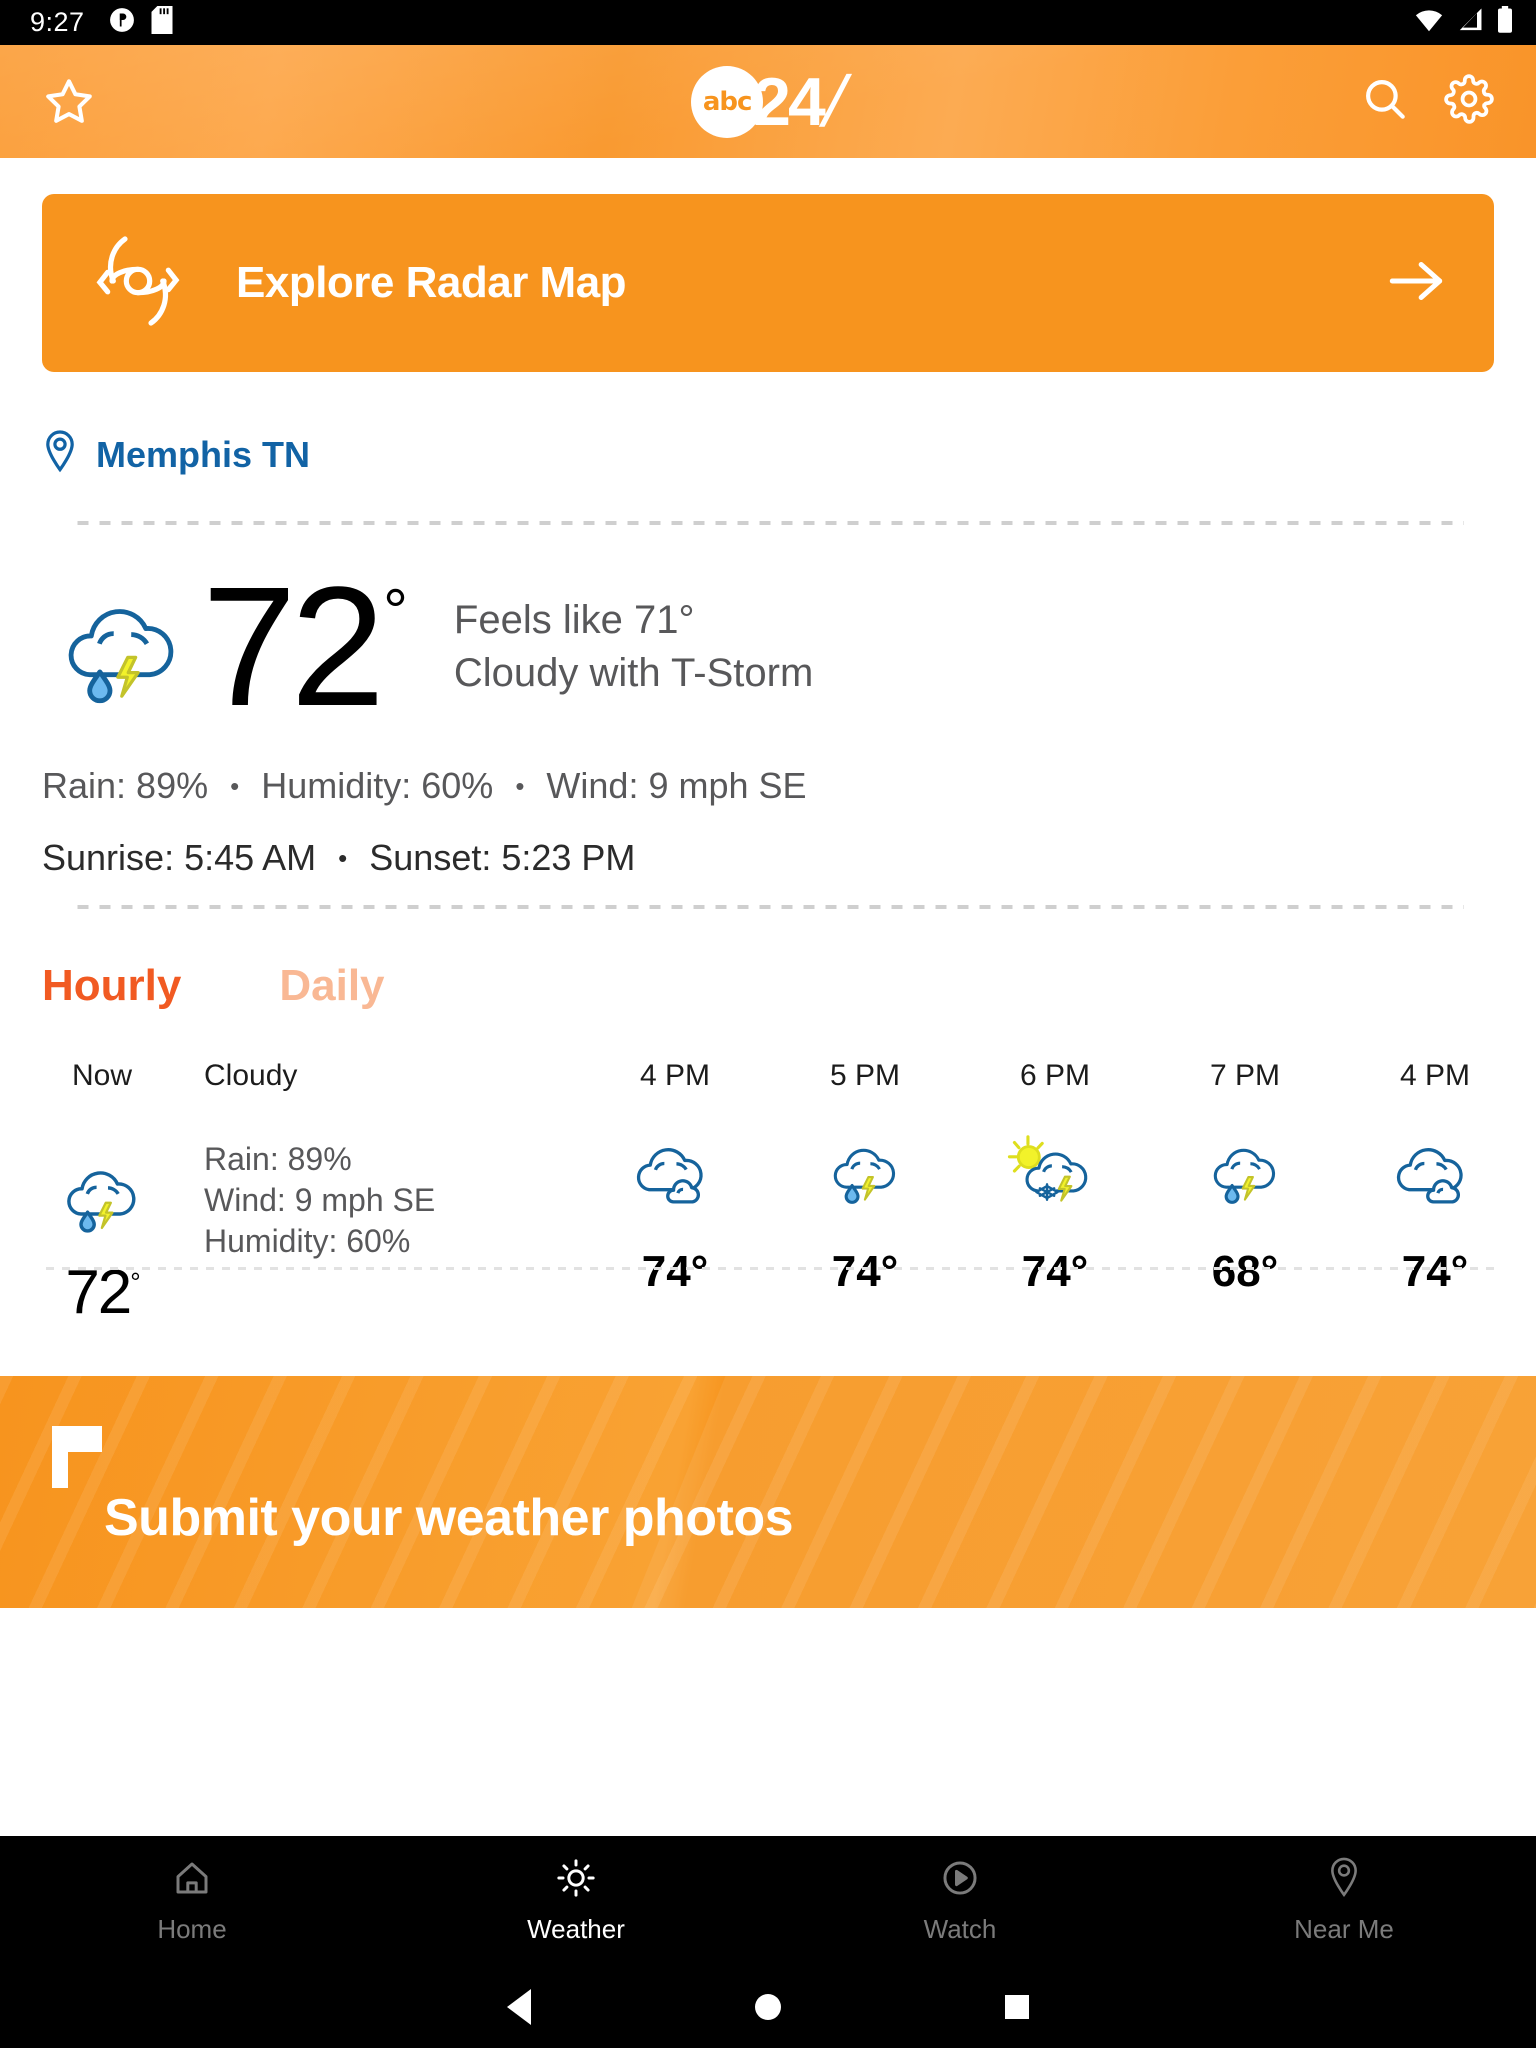  Describe the element at coordinates (331, 986) in the screenshot. I see `tab-daily: Daily` at that location.